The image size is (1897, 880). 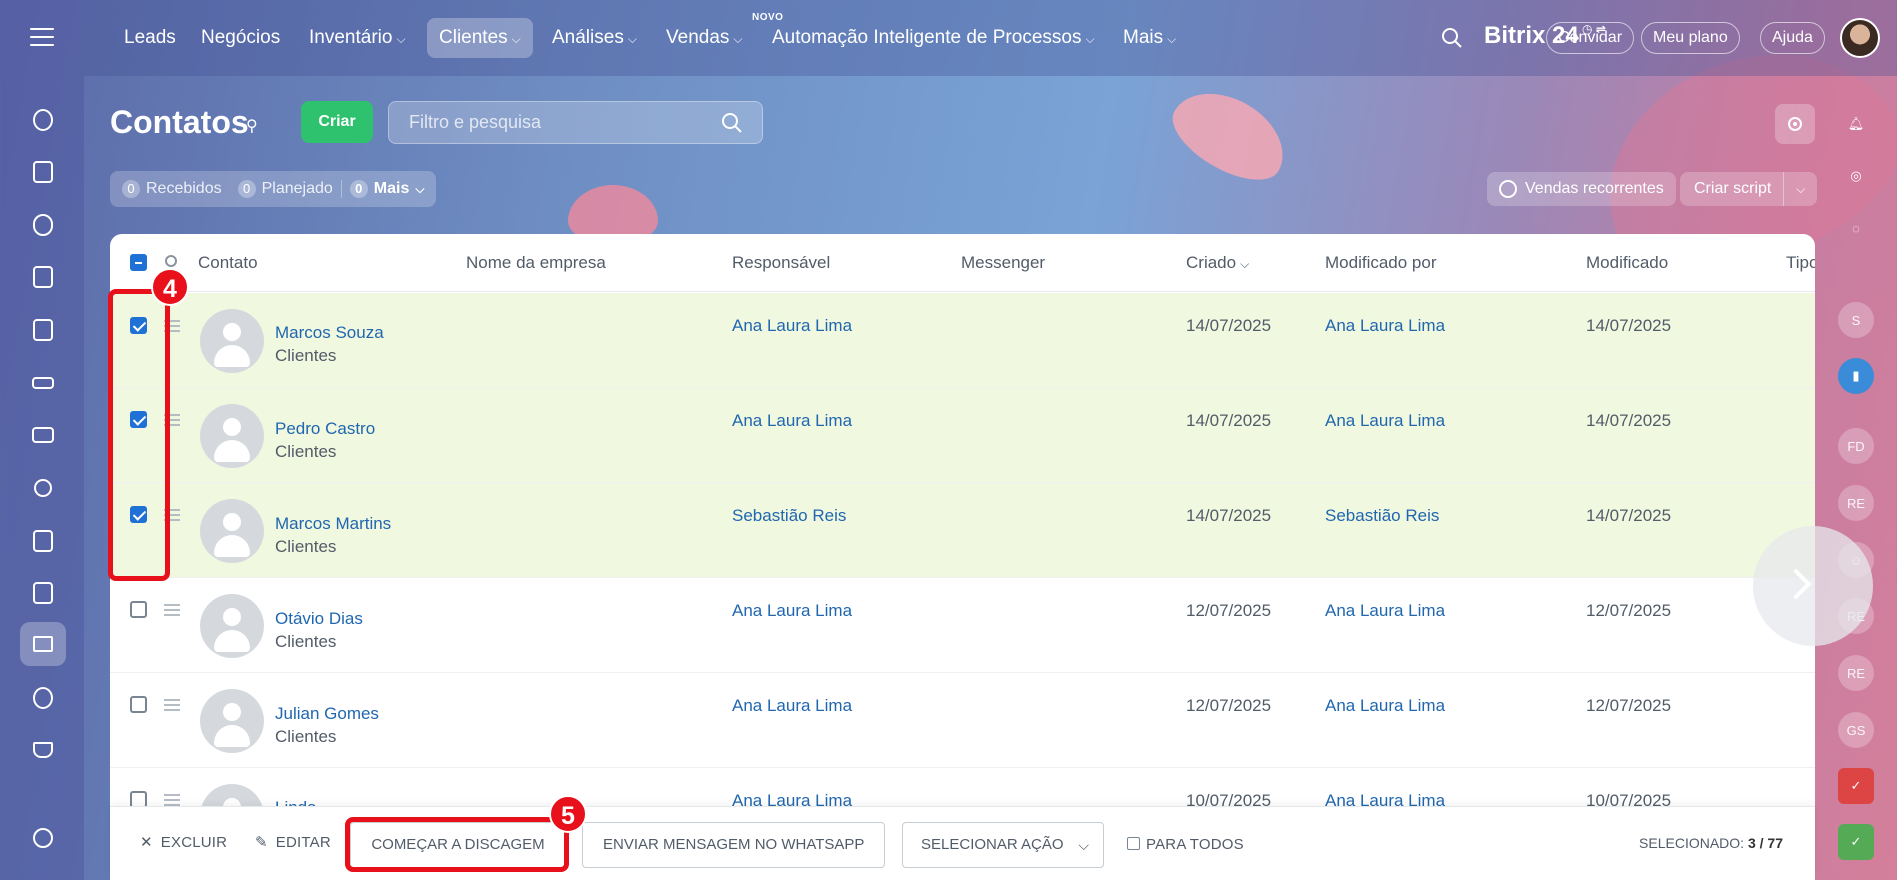 I want to click on send-whatsapp-button: ENVIAR MENSAGEM NO WHATSAPP, so click(x=734, y=845).